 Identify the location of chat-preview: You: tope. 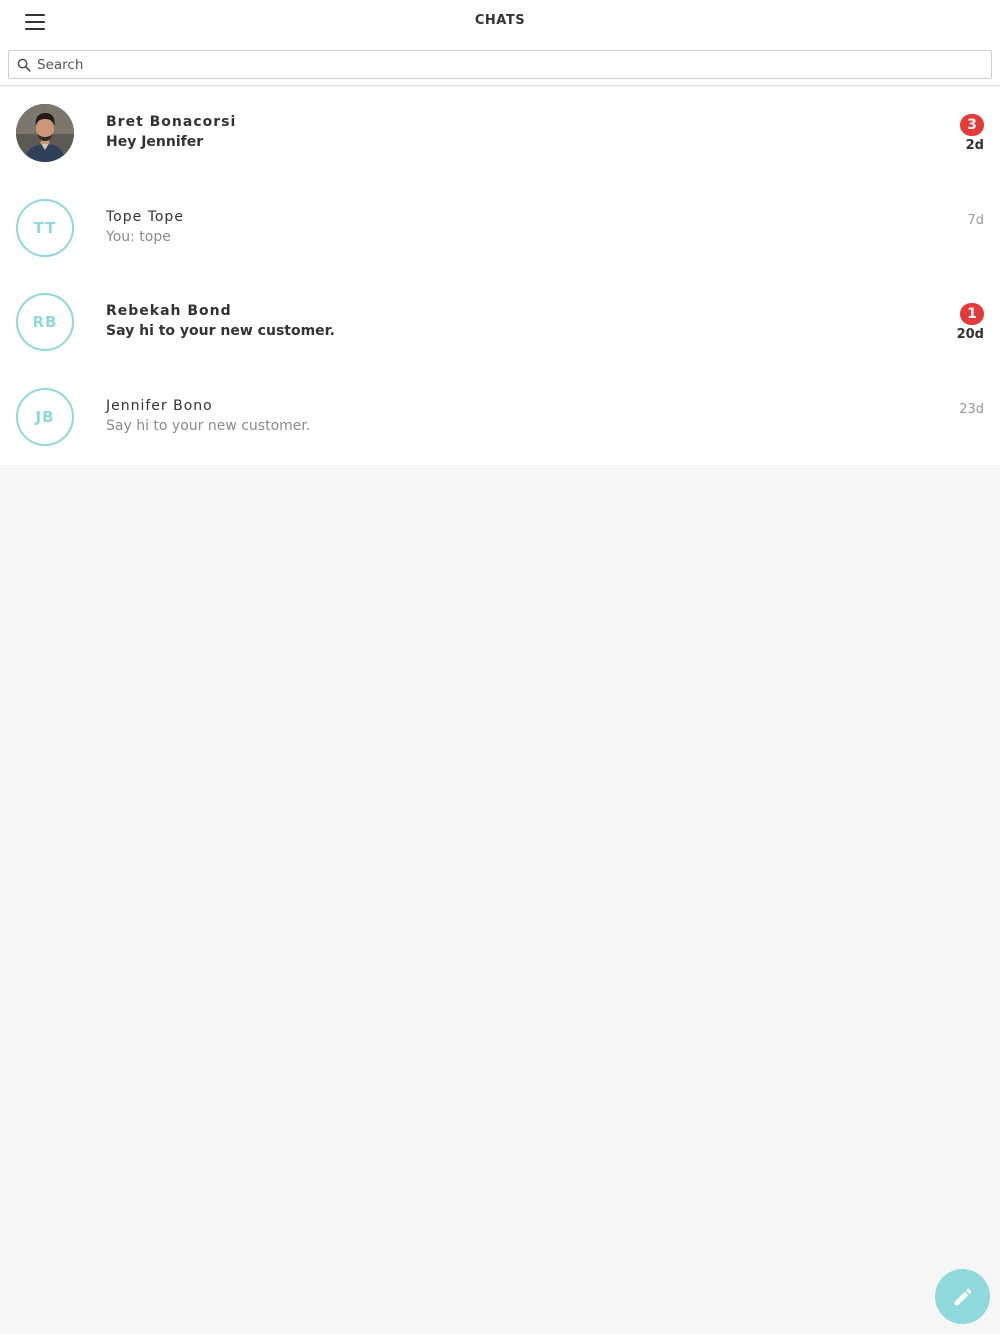
(138, 237).